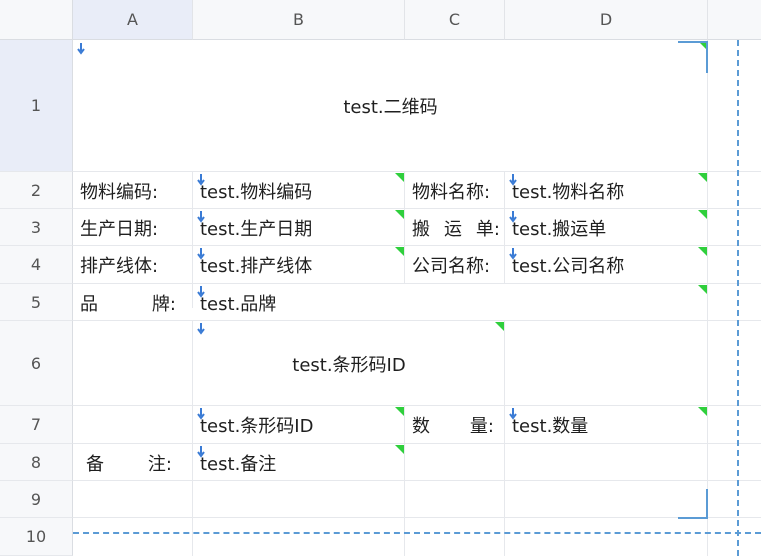 This screenshot has width=761, height=556. What do you see at coordinates (128, 302) in the screenshot?
I see `cell-a5: 品 牌:` at bounding box center [128, 302].